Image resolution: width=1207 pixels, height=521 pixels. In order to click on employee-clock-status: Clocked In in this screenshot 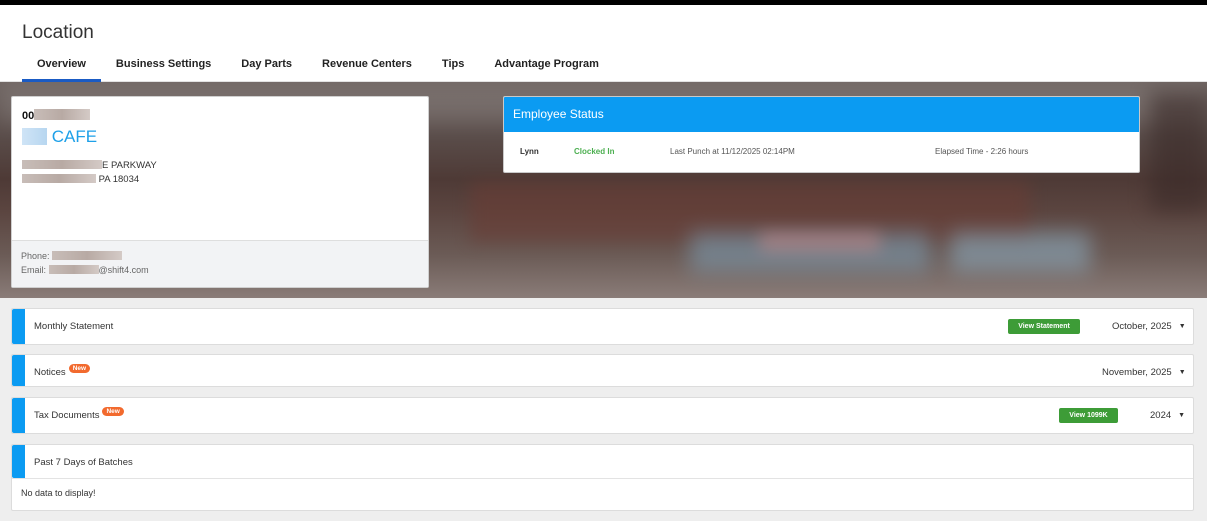, I will do `click(594, 151)`.